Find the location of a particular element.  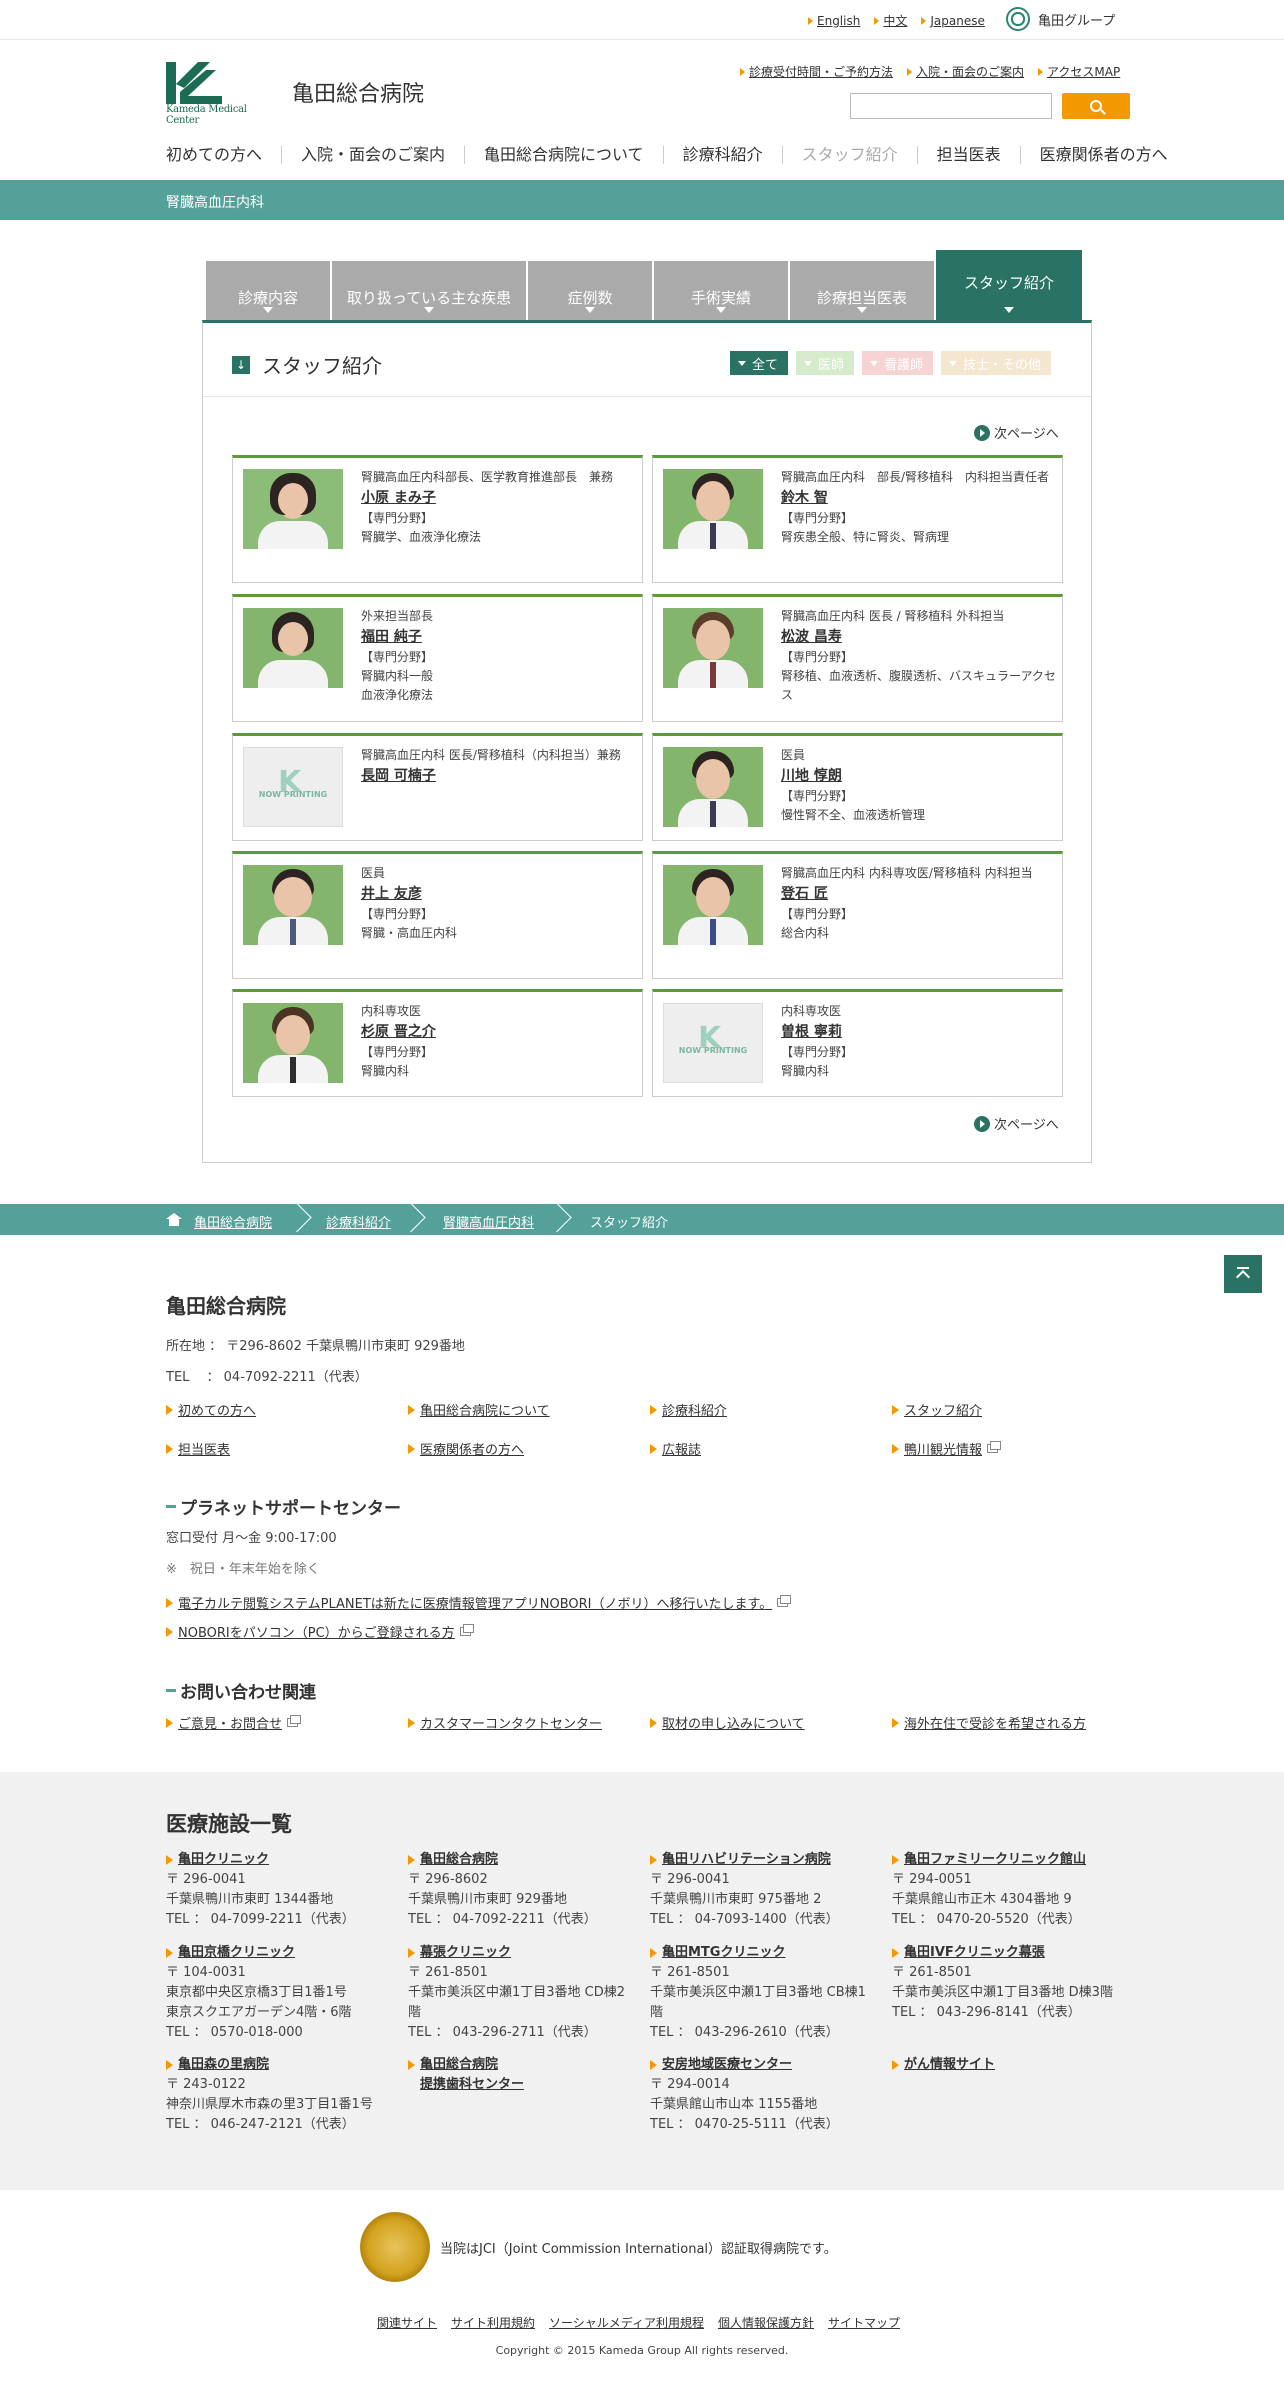

gnav-doctor-schedule: 担当医表 is located at coordinates (968, 155).